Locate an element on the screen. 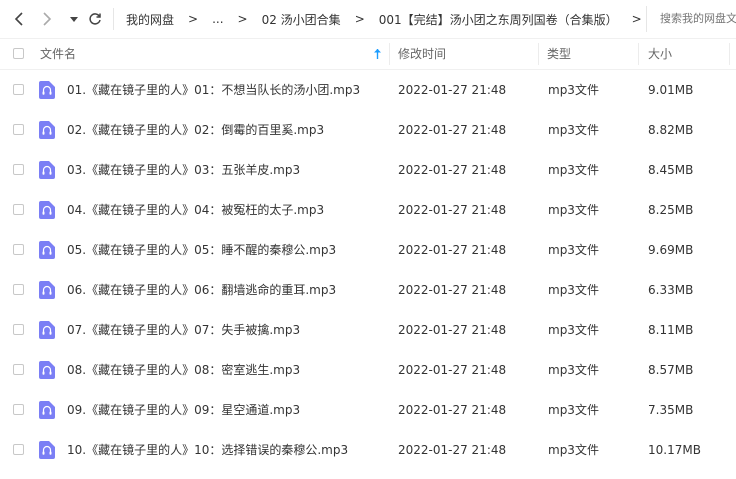 The width and height of the screenshot is (736, 479). breadcrumb-item-root: 我的网盘 is located at coordinates (150, 19).